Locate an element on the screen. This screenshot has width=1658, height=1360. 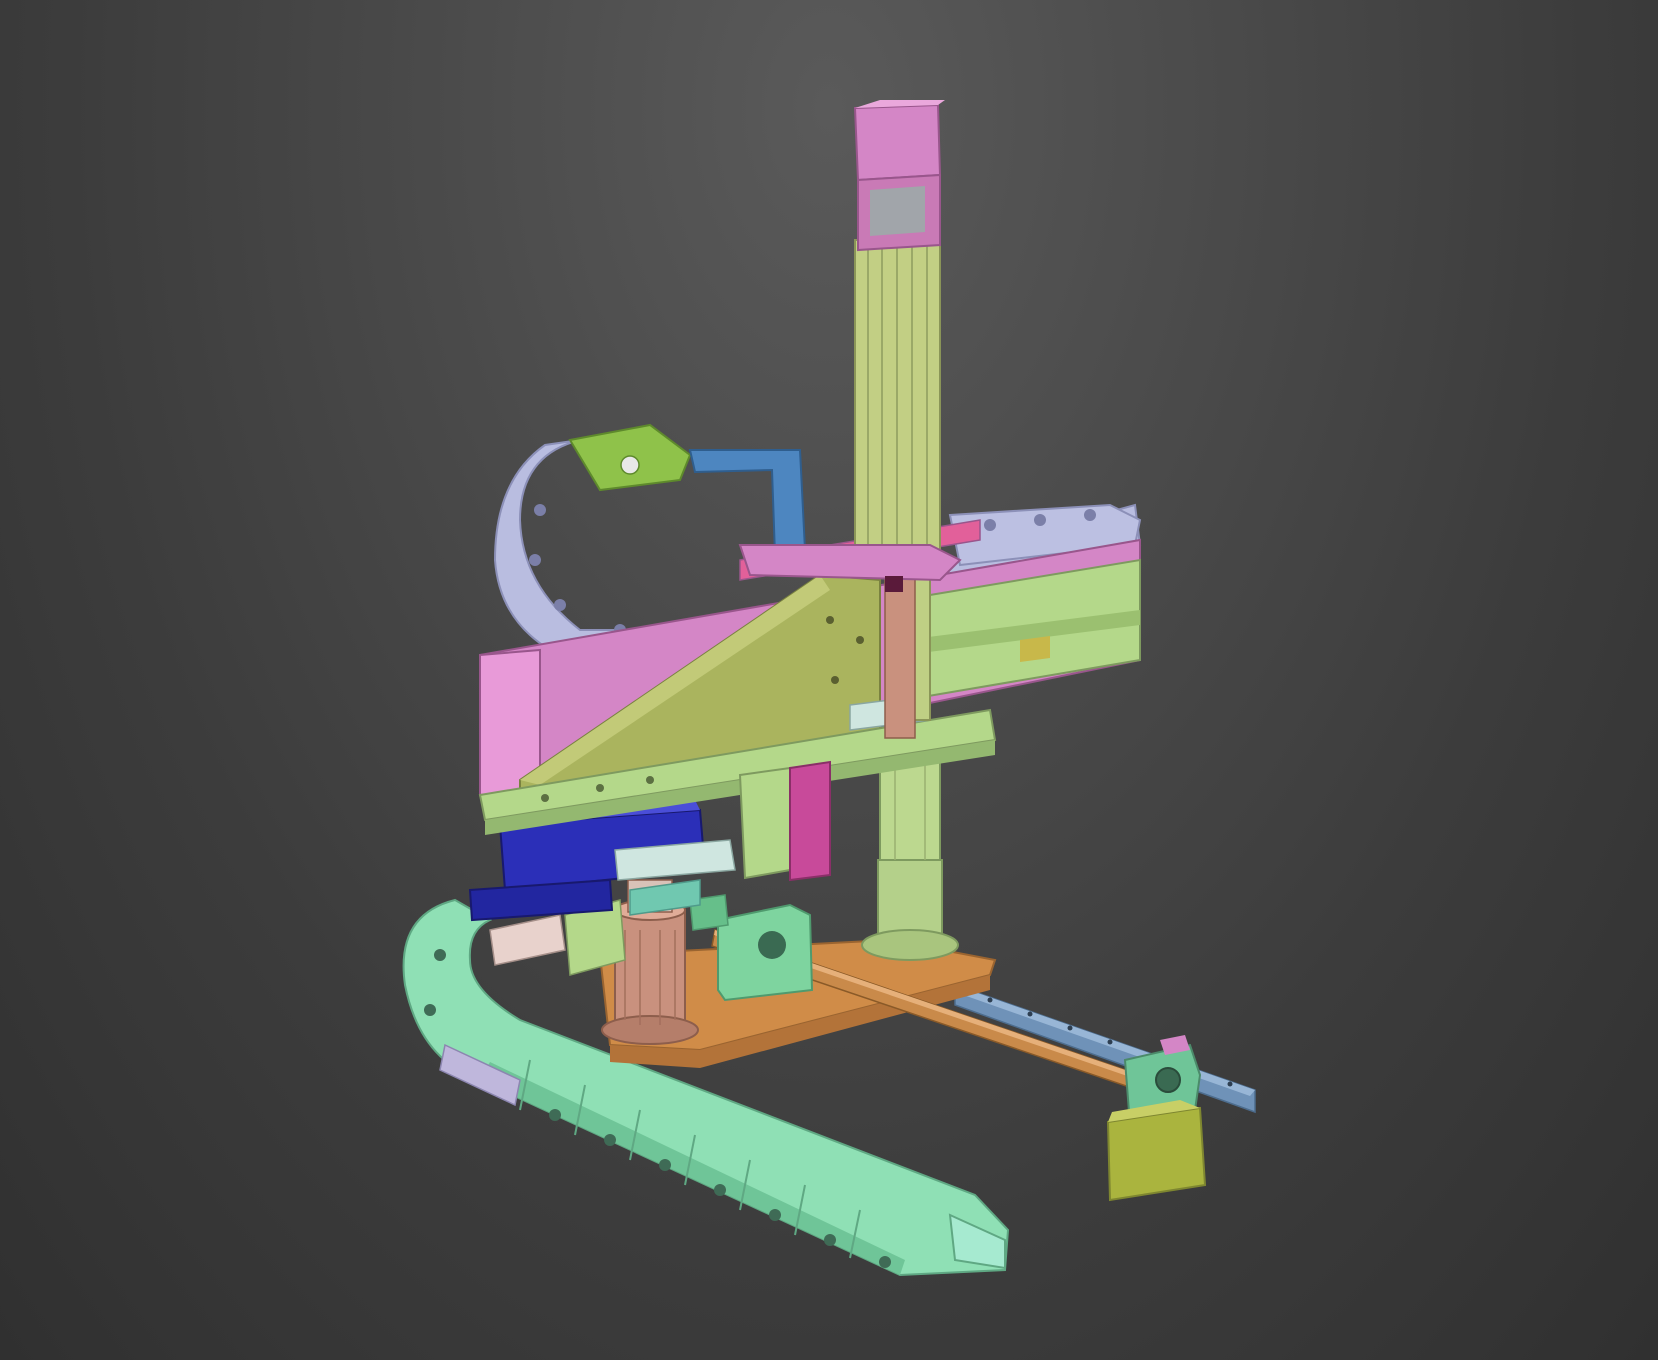
vertical-lower-column is located at coordinates (910, 852).